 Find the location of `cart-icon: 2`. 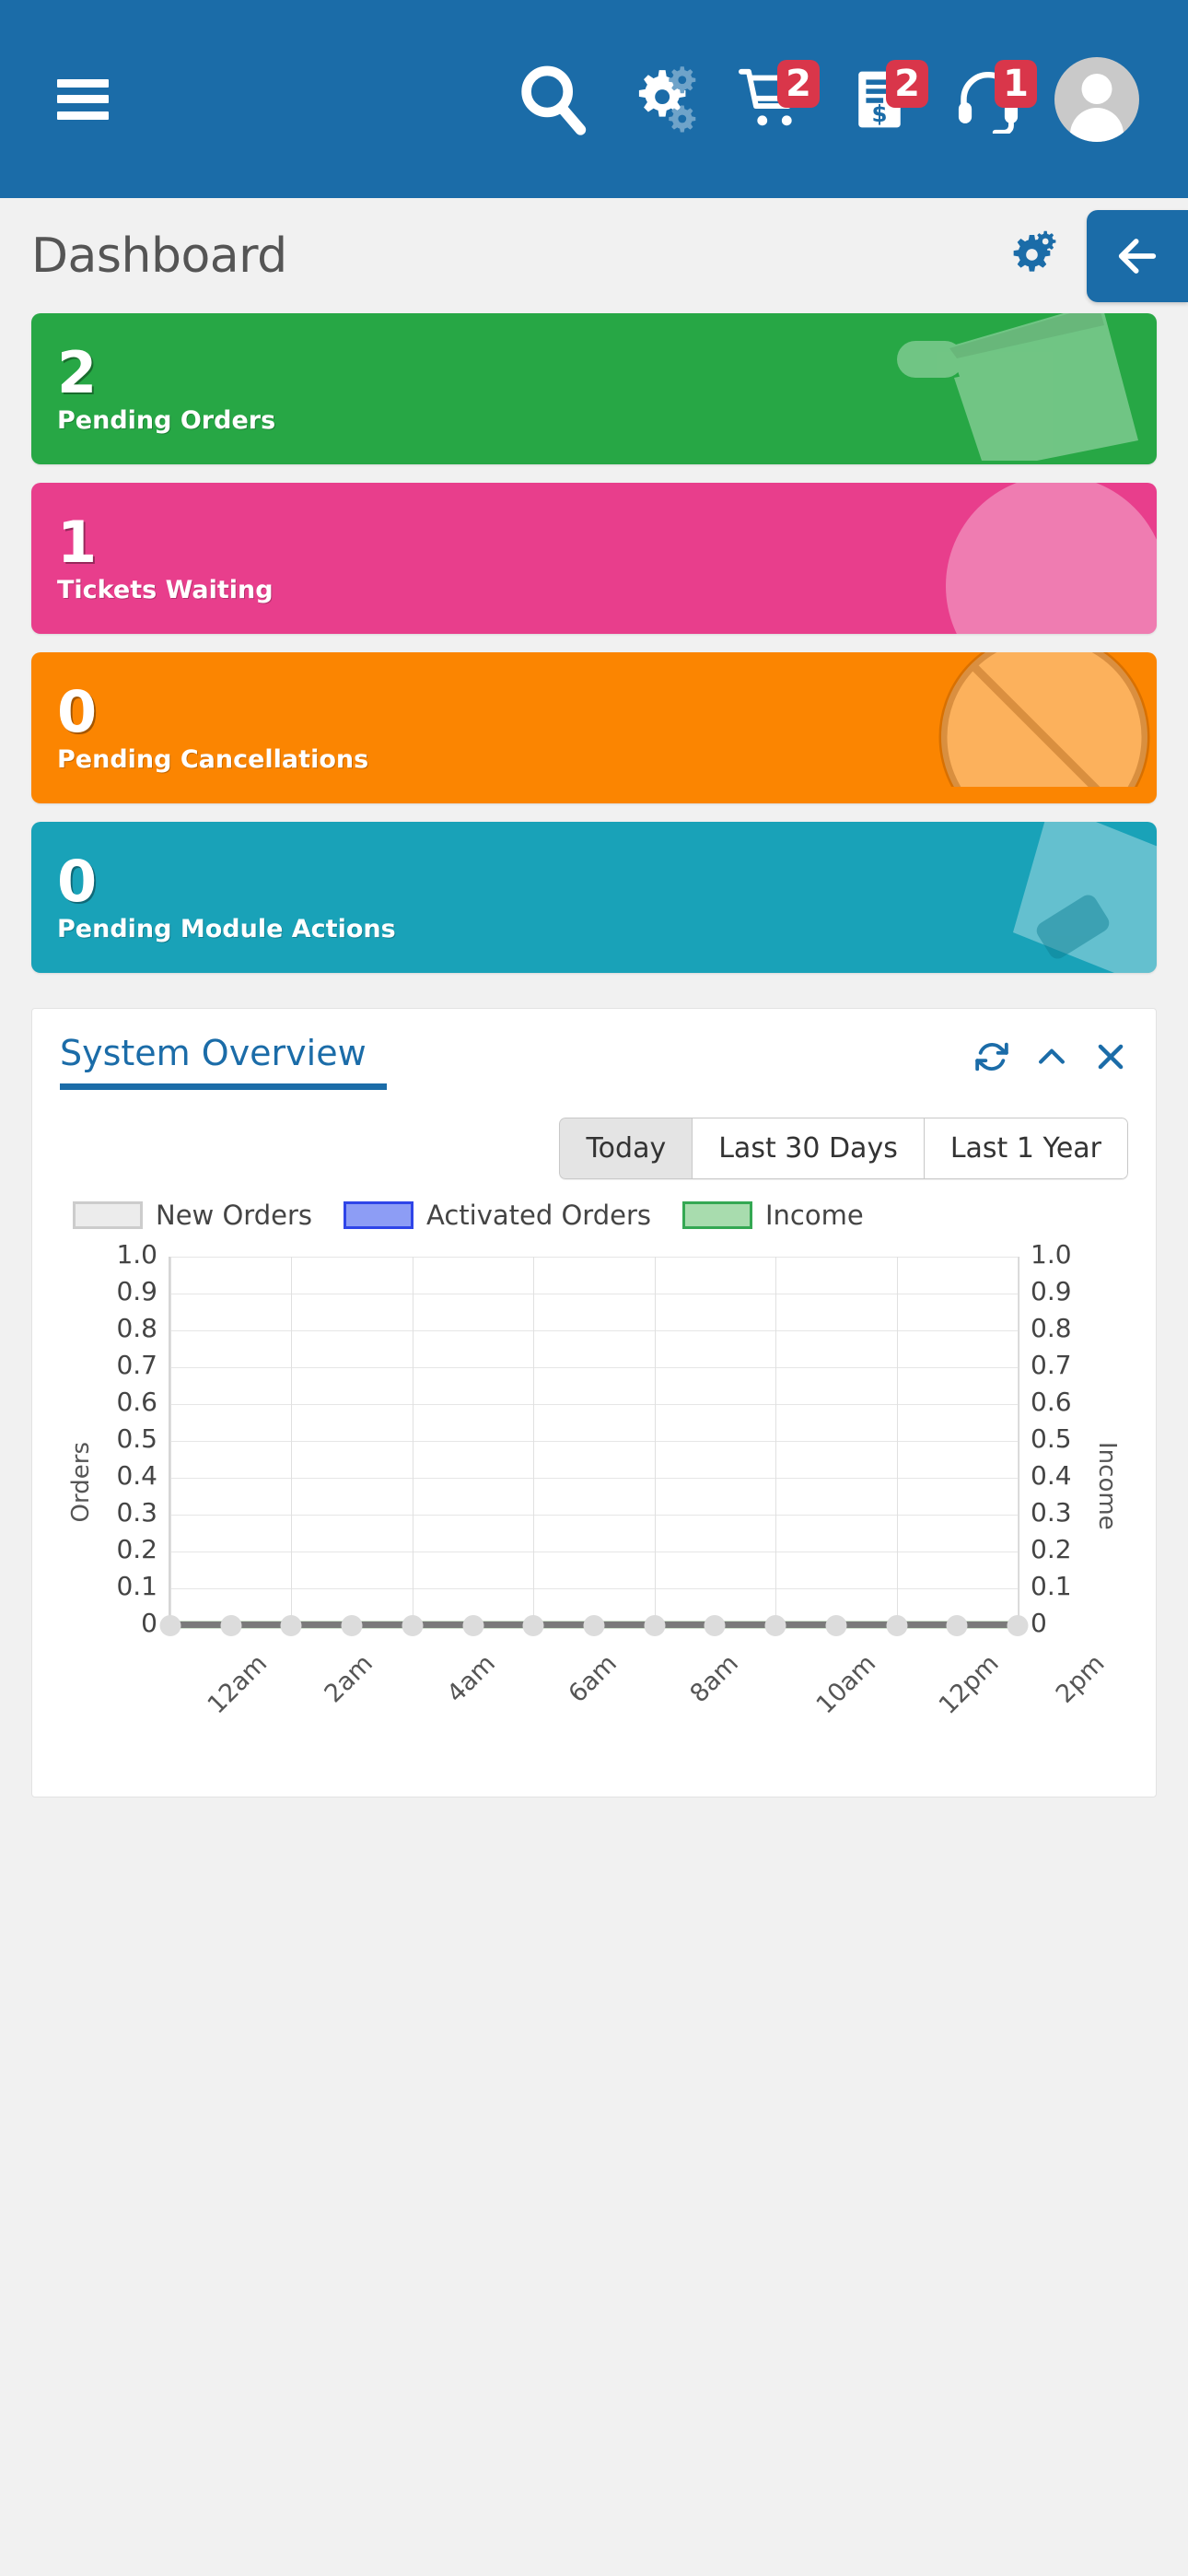

cart-icon: 2 is located at coordinates (770, 99).